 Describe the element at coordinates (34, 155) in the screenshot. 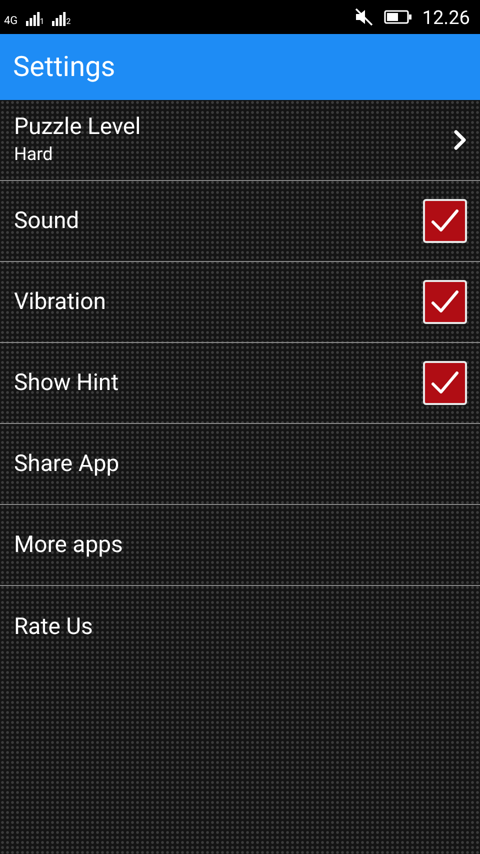

I see `row-summary: Hard` at that location.